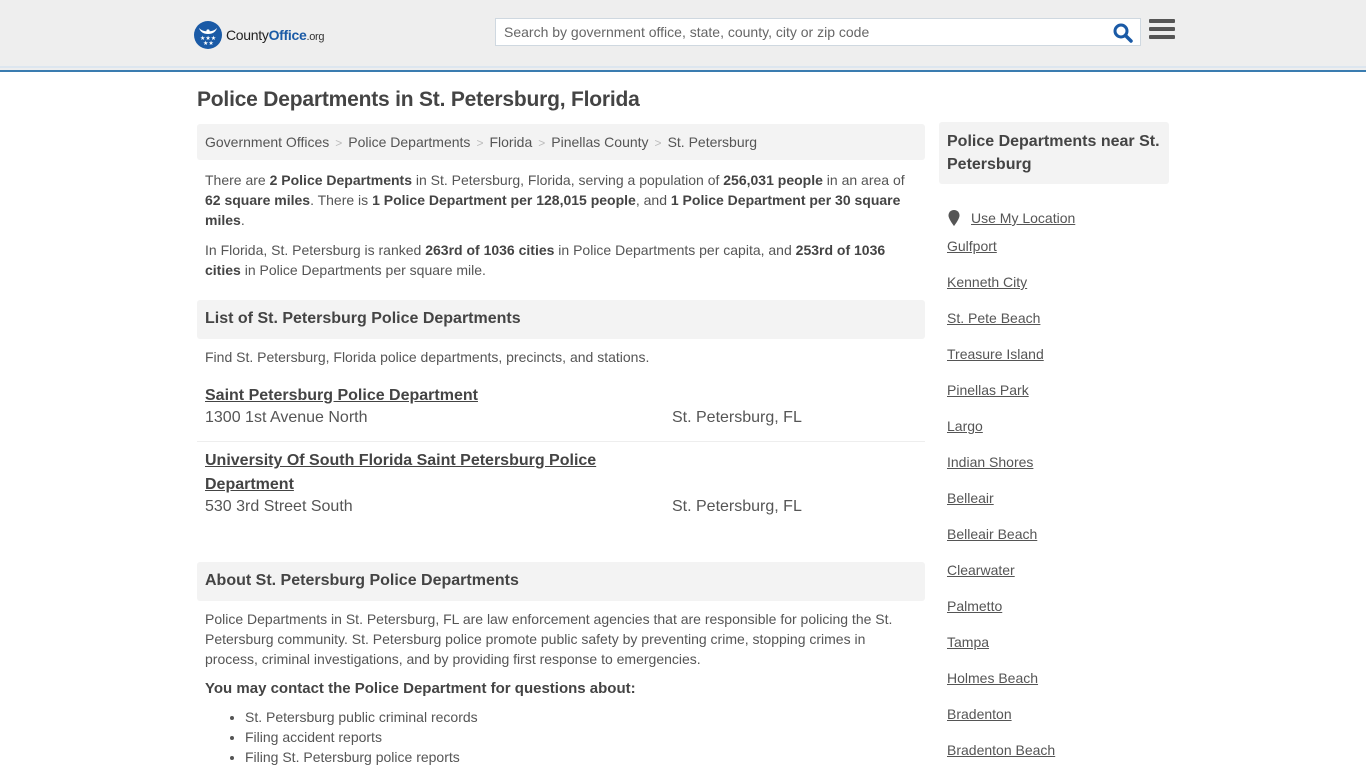 The width and height of the screenshot is (1366, 776). Describe the element at coordinates (1011, 650) in the screenshot. I see `nearby-link-tampa: Tampa` at that location.